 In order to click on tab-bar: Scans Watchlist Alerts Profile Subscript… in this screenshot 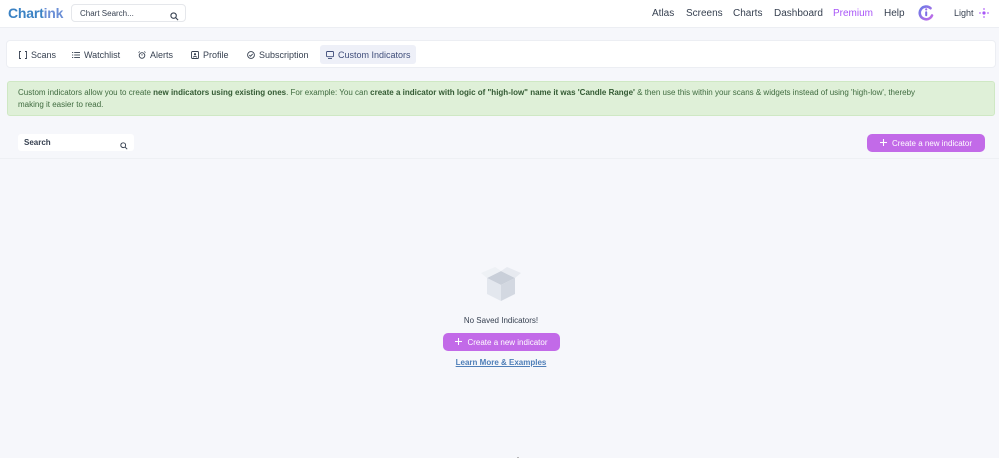, I will do `click(501, 54)`.